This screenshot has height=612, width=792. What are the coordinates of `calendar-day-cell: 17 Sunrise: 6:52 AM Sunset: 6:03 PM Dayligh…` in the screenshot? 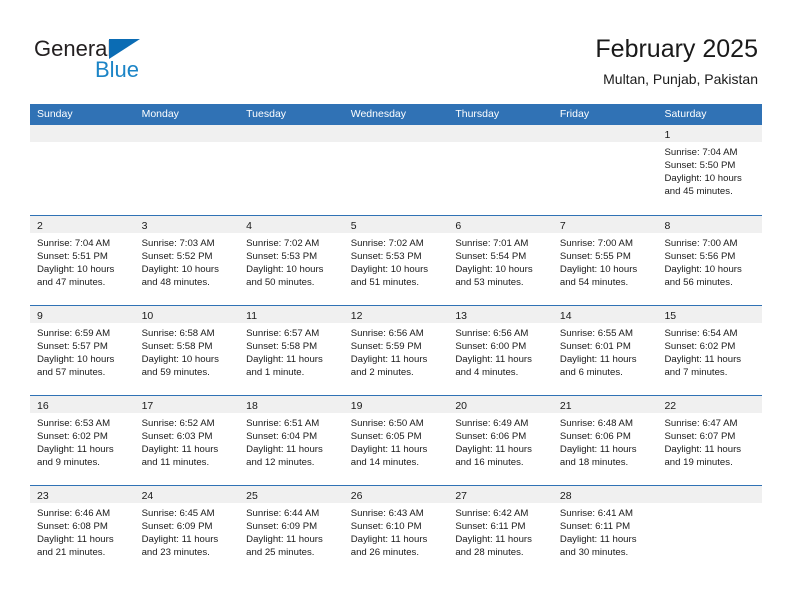 It's located at (187, 440).